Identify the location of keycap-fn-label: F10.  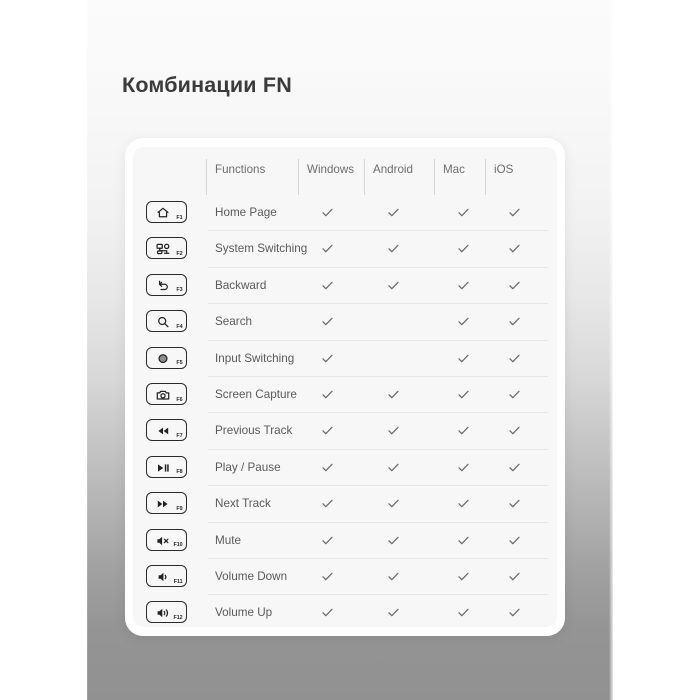
(178, 545).